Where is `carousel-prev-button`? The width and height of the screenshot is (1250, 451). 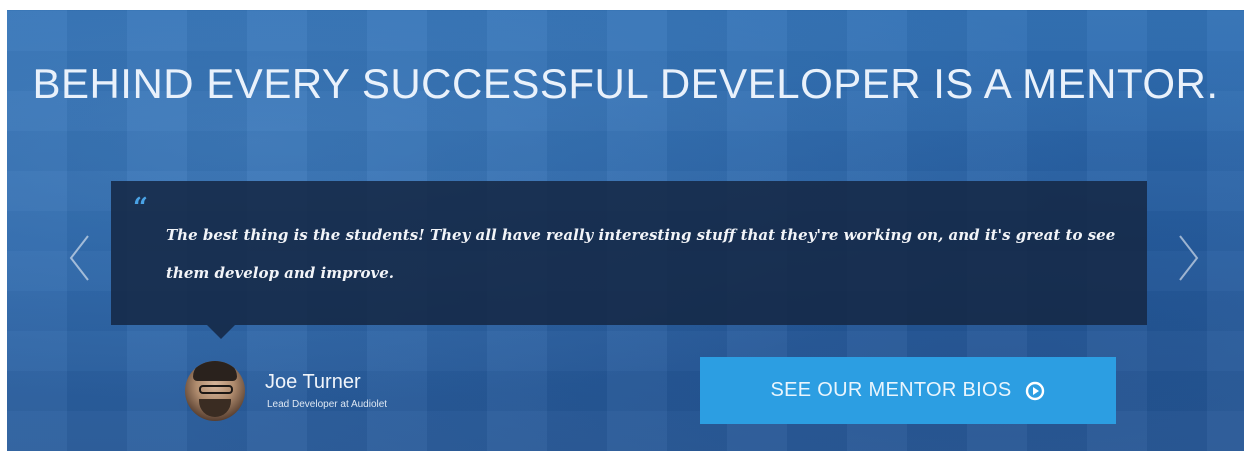
carousel-prev-button is located at coordinates (79, 258).